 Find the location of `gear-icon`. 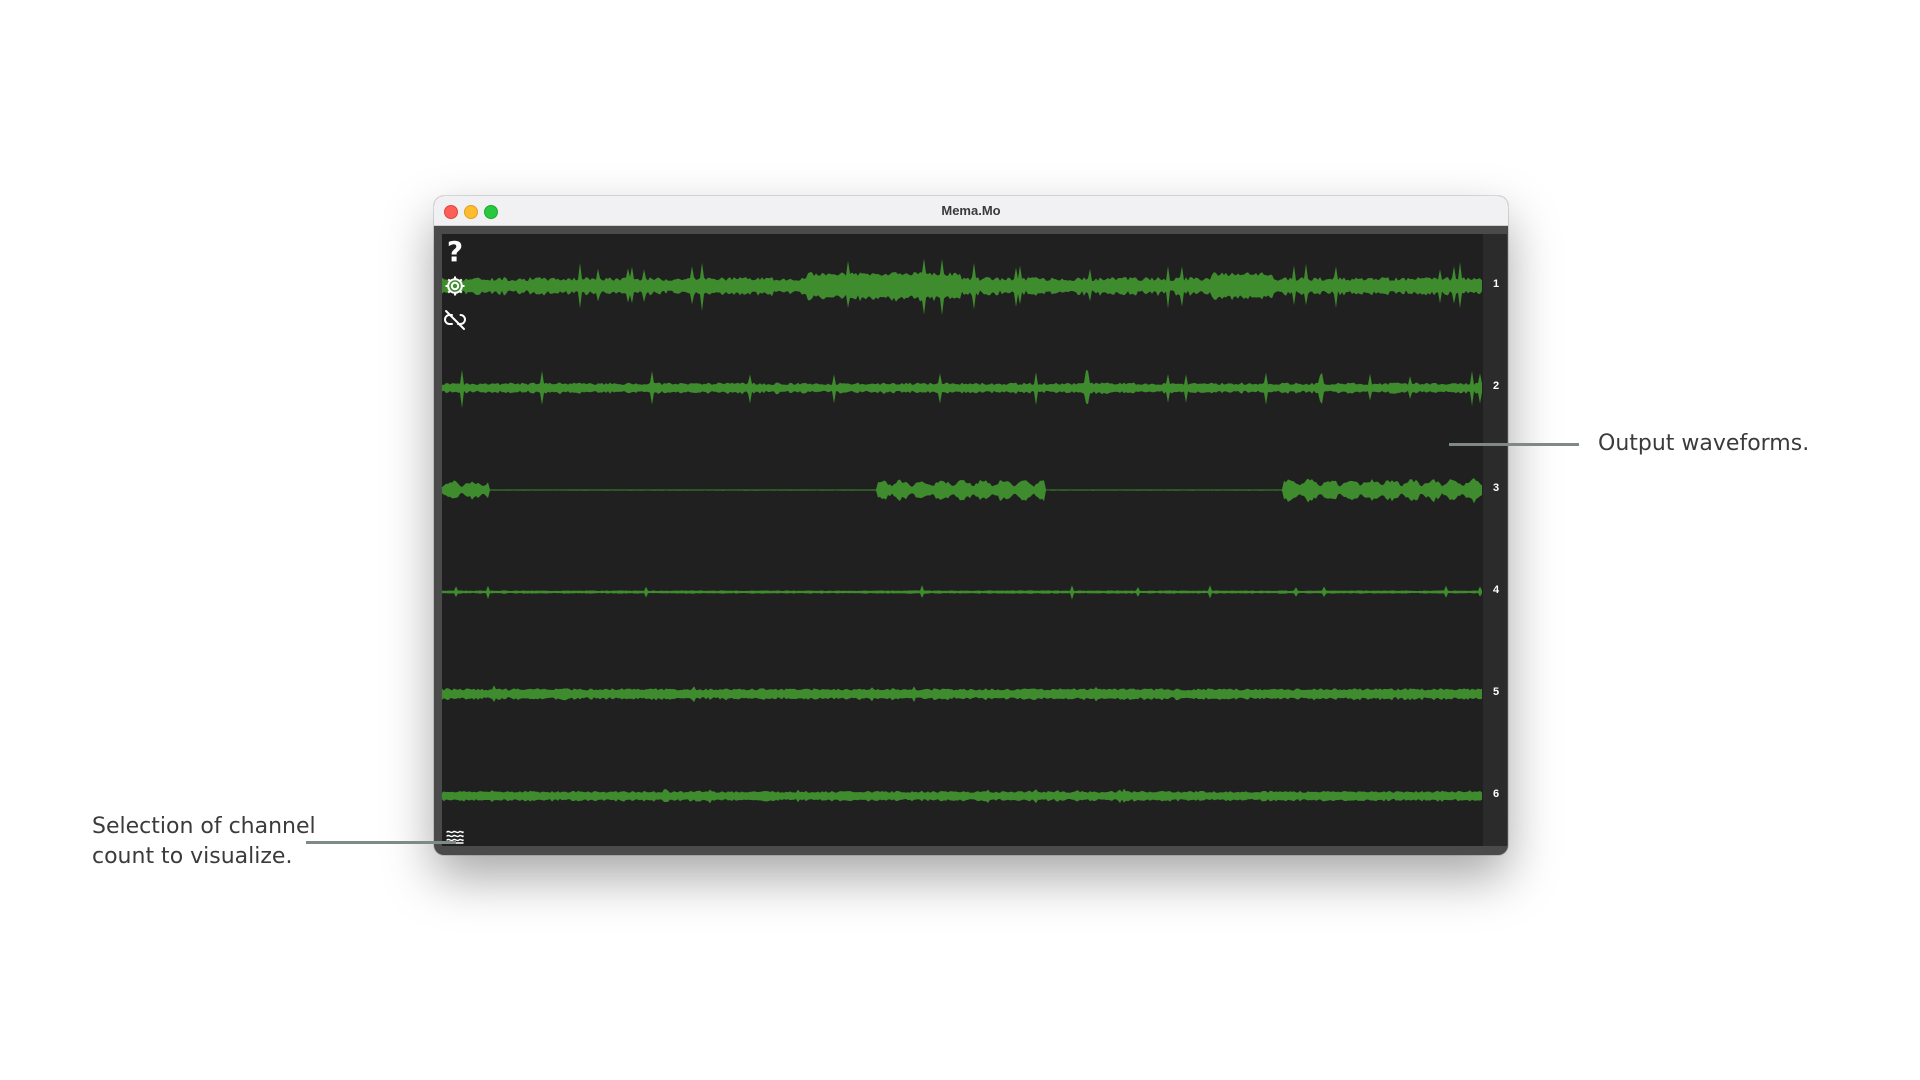

gear-icon is located at coordinates (455, 286).